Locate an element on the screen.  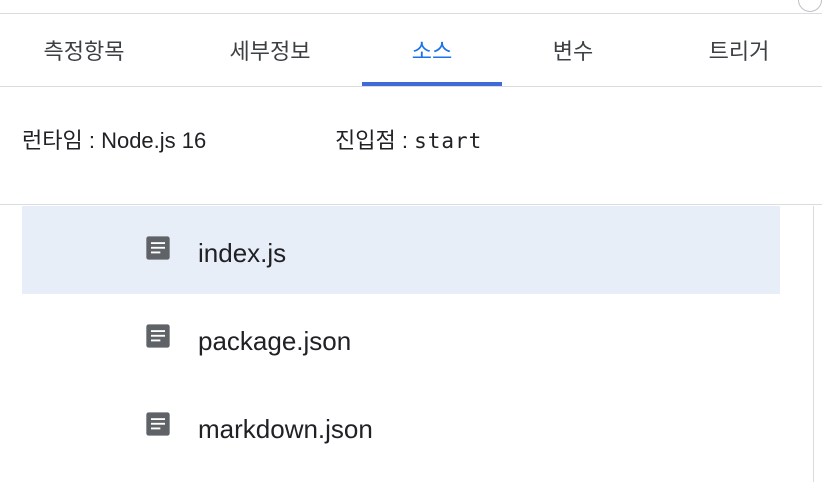
entry-point-value: start is located at coordinates (448, 141).